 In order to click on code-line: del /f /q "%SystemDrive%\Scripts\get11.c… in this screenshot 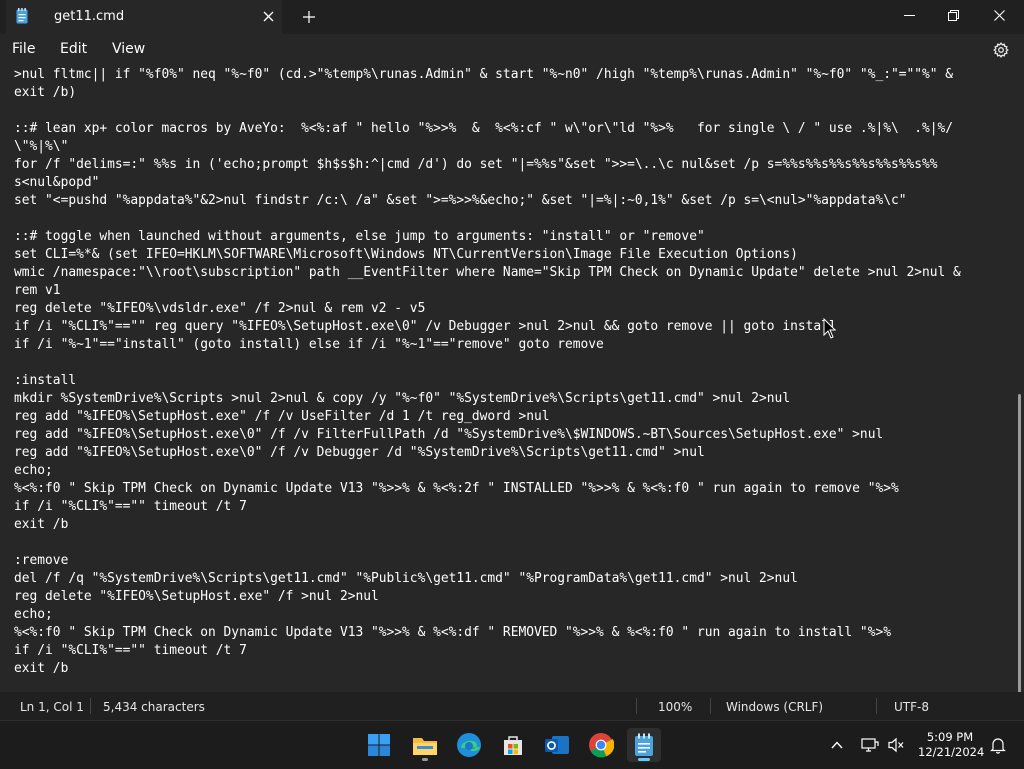, I will do `click(487, 579)`.